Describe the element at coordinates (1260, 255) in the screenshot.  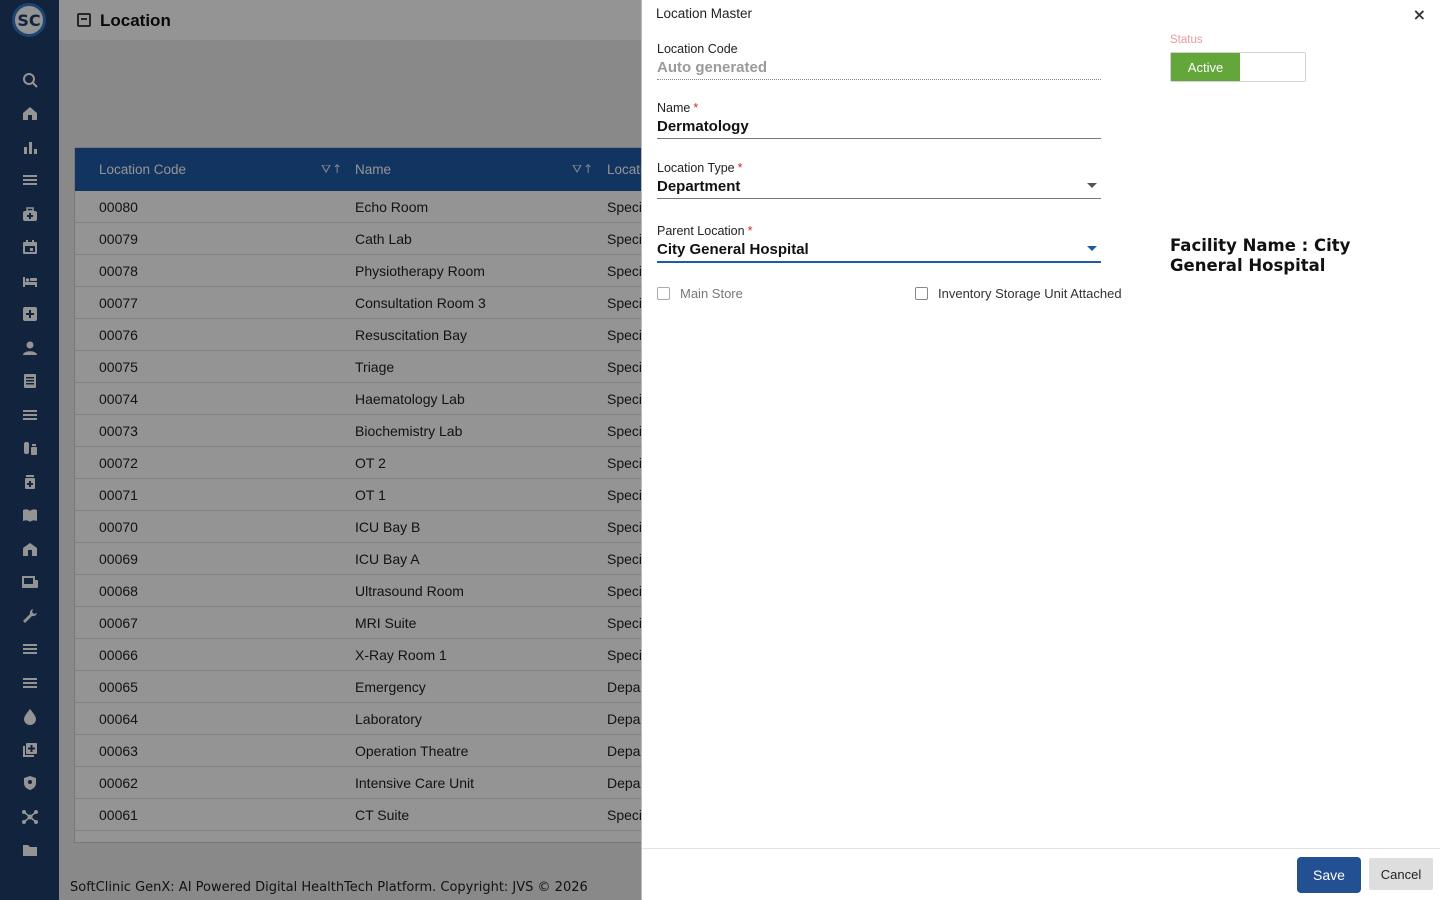
I see `facility-name: Facility Name : City General Hospital` at that location.